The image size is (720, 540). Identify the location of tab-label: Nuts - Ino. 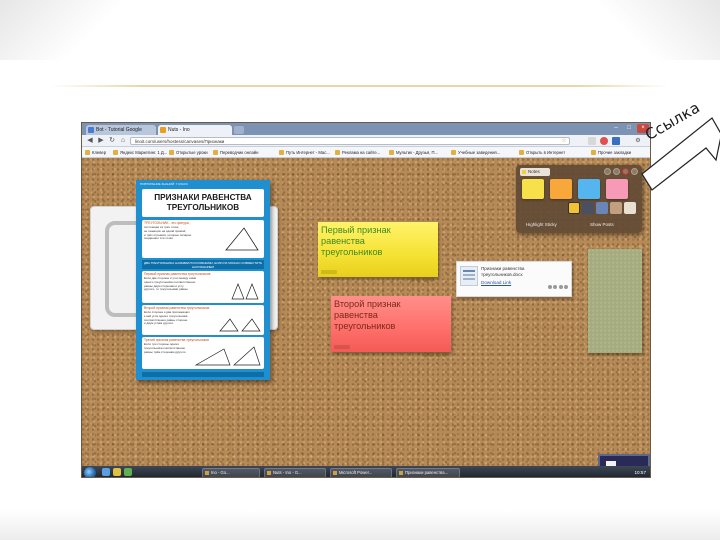
(179, 130).